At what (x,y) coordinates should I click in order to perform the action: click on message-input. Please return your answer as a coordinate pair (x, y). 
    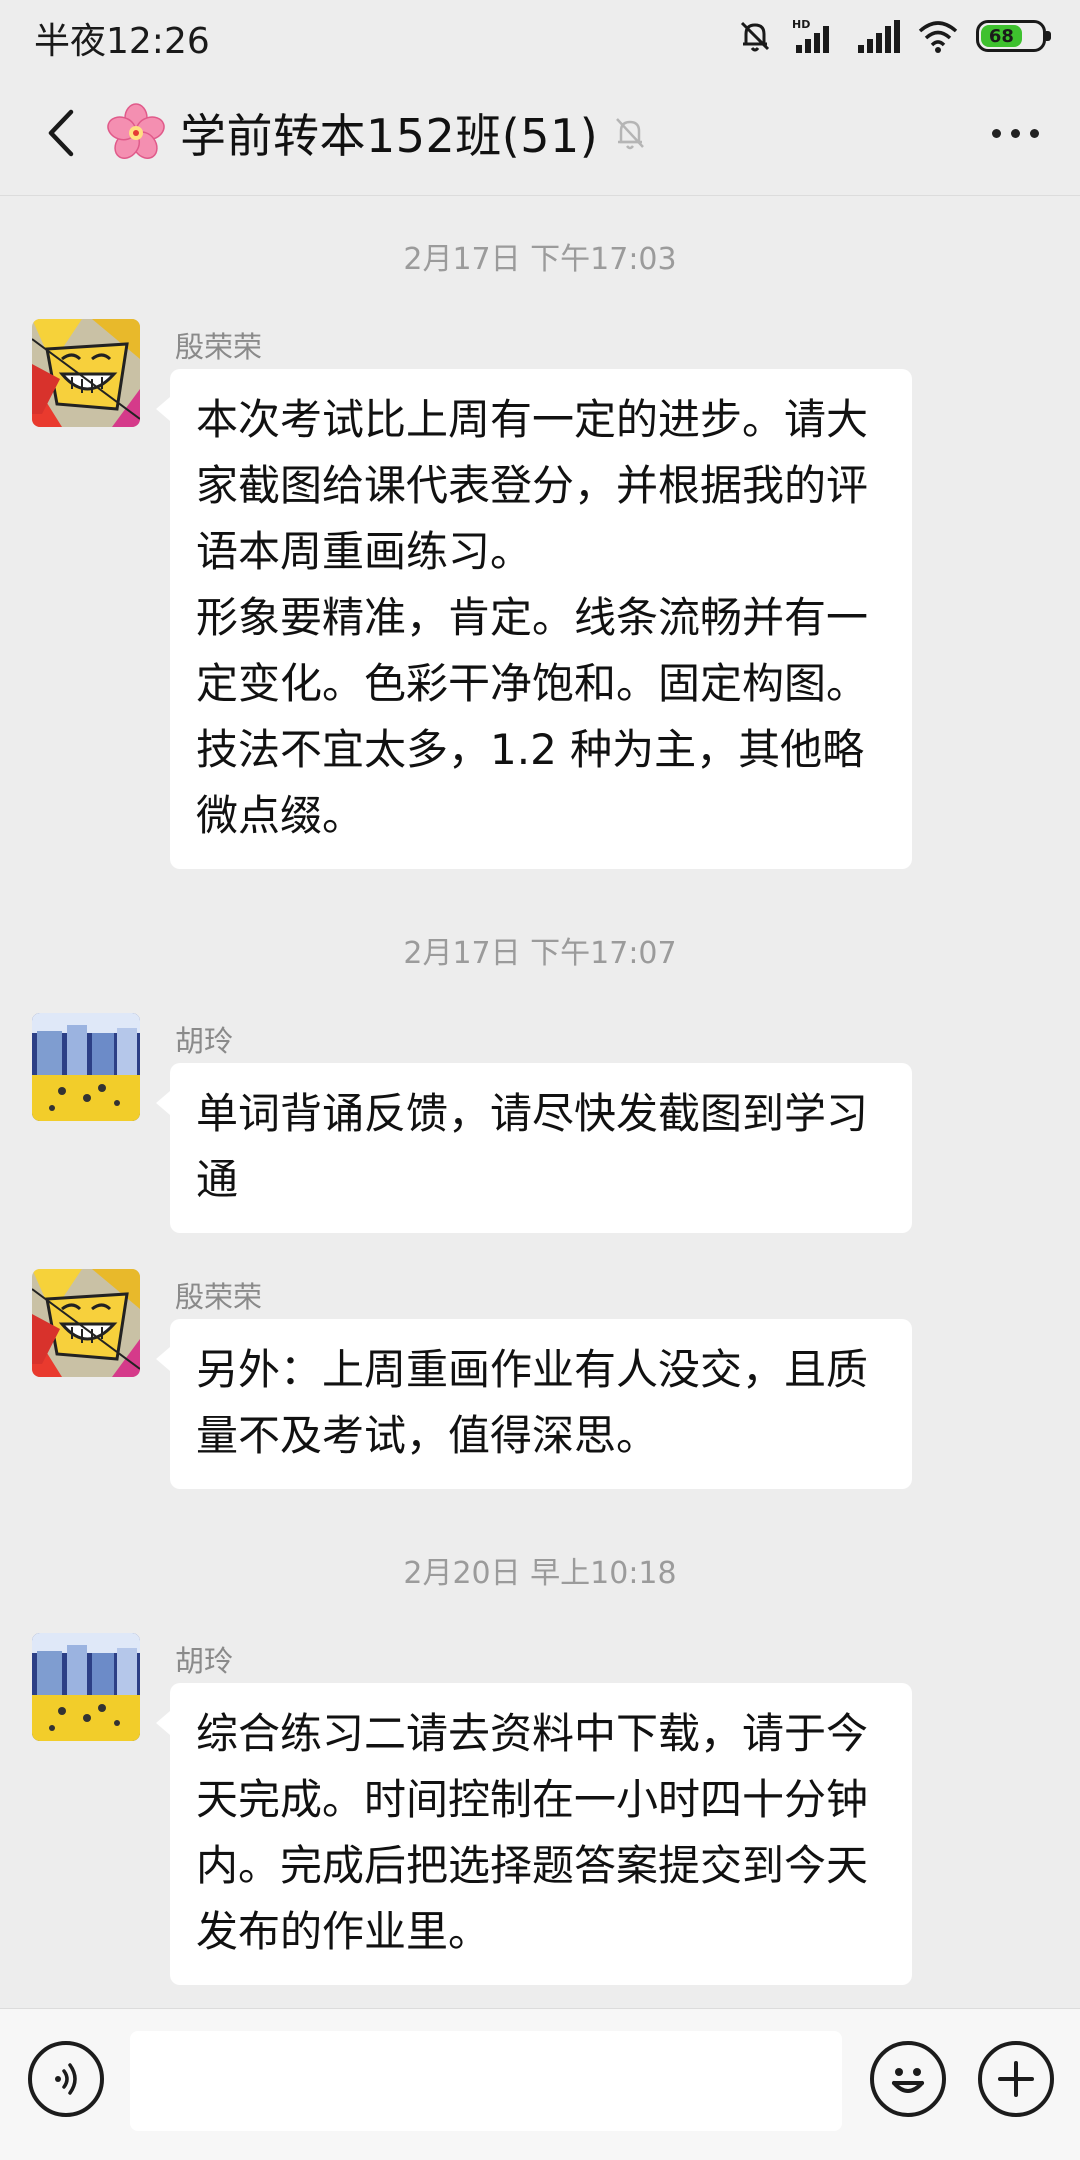
    Looking at the image, I should click on (486, 2081).